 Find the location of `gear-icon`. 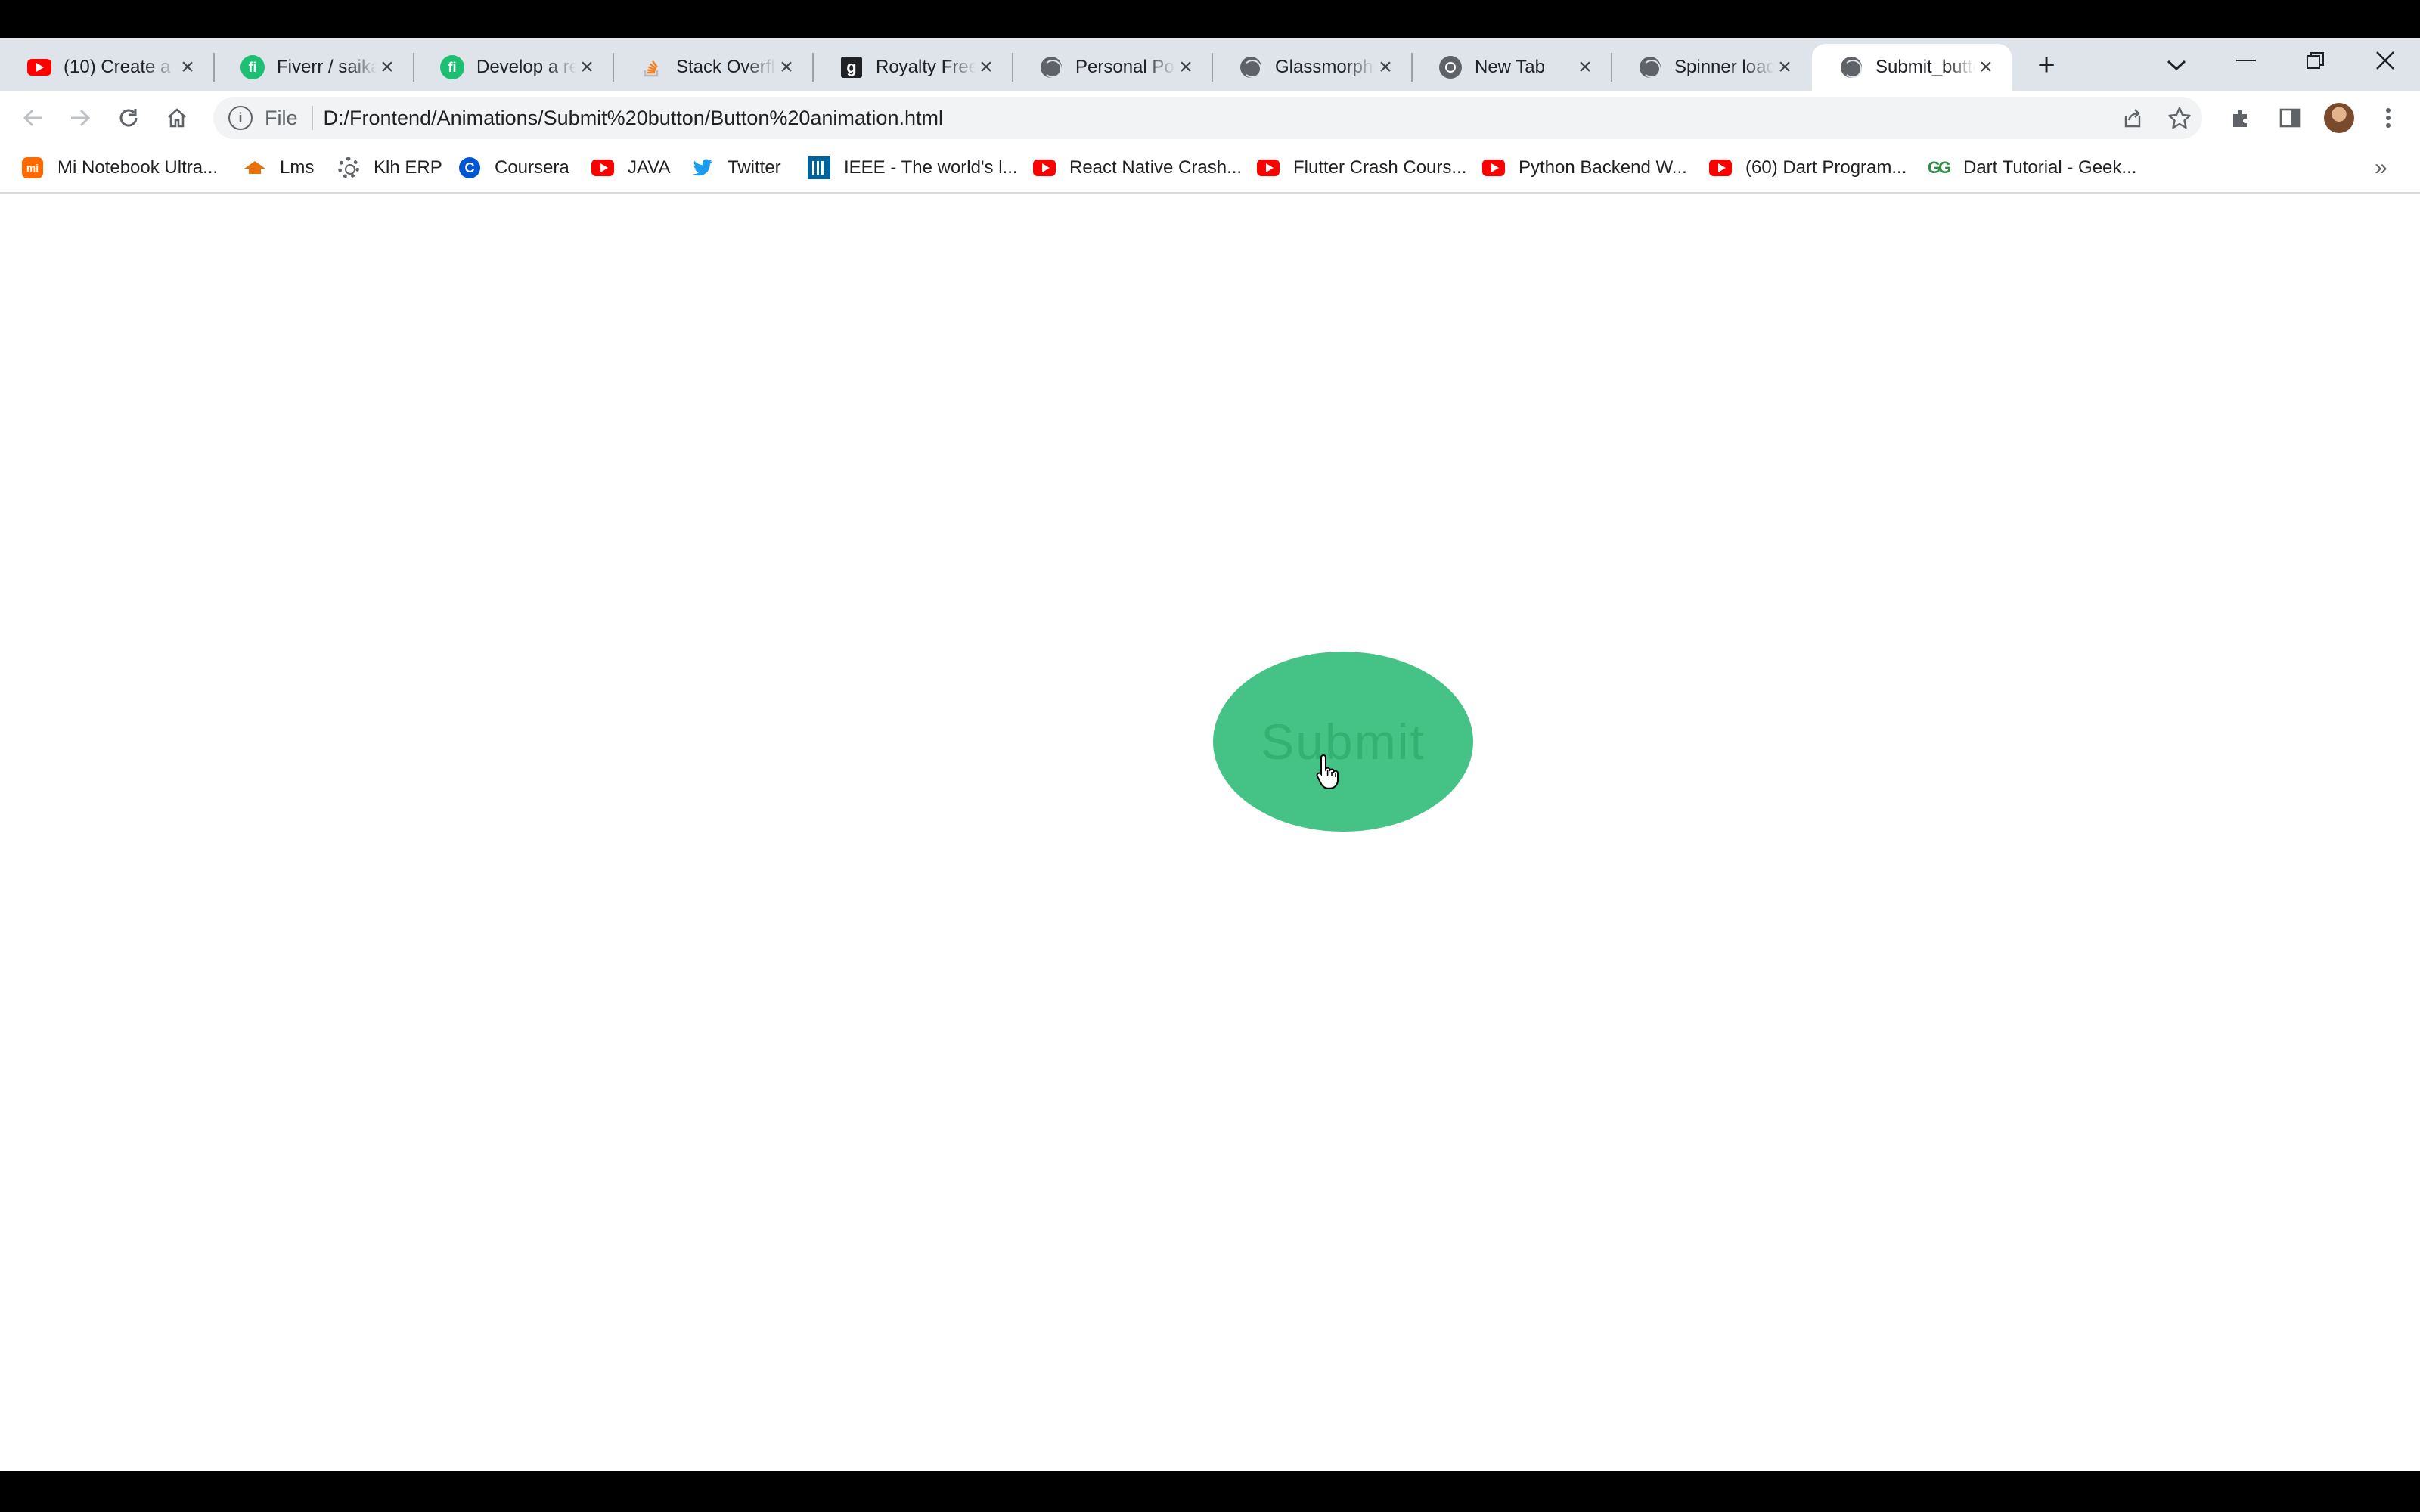

gear-icon is located at coordinates (348, 167).